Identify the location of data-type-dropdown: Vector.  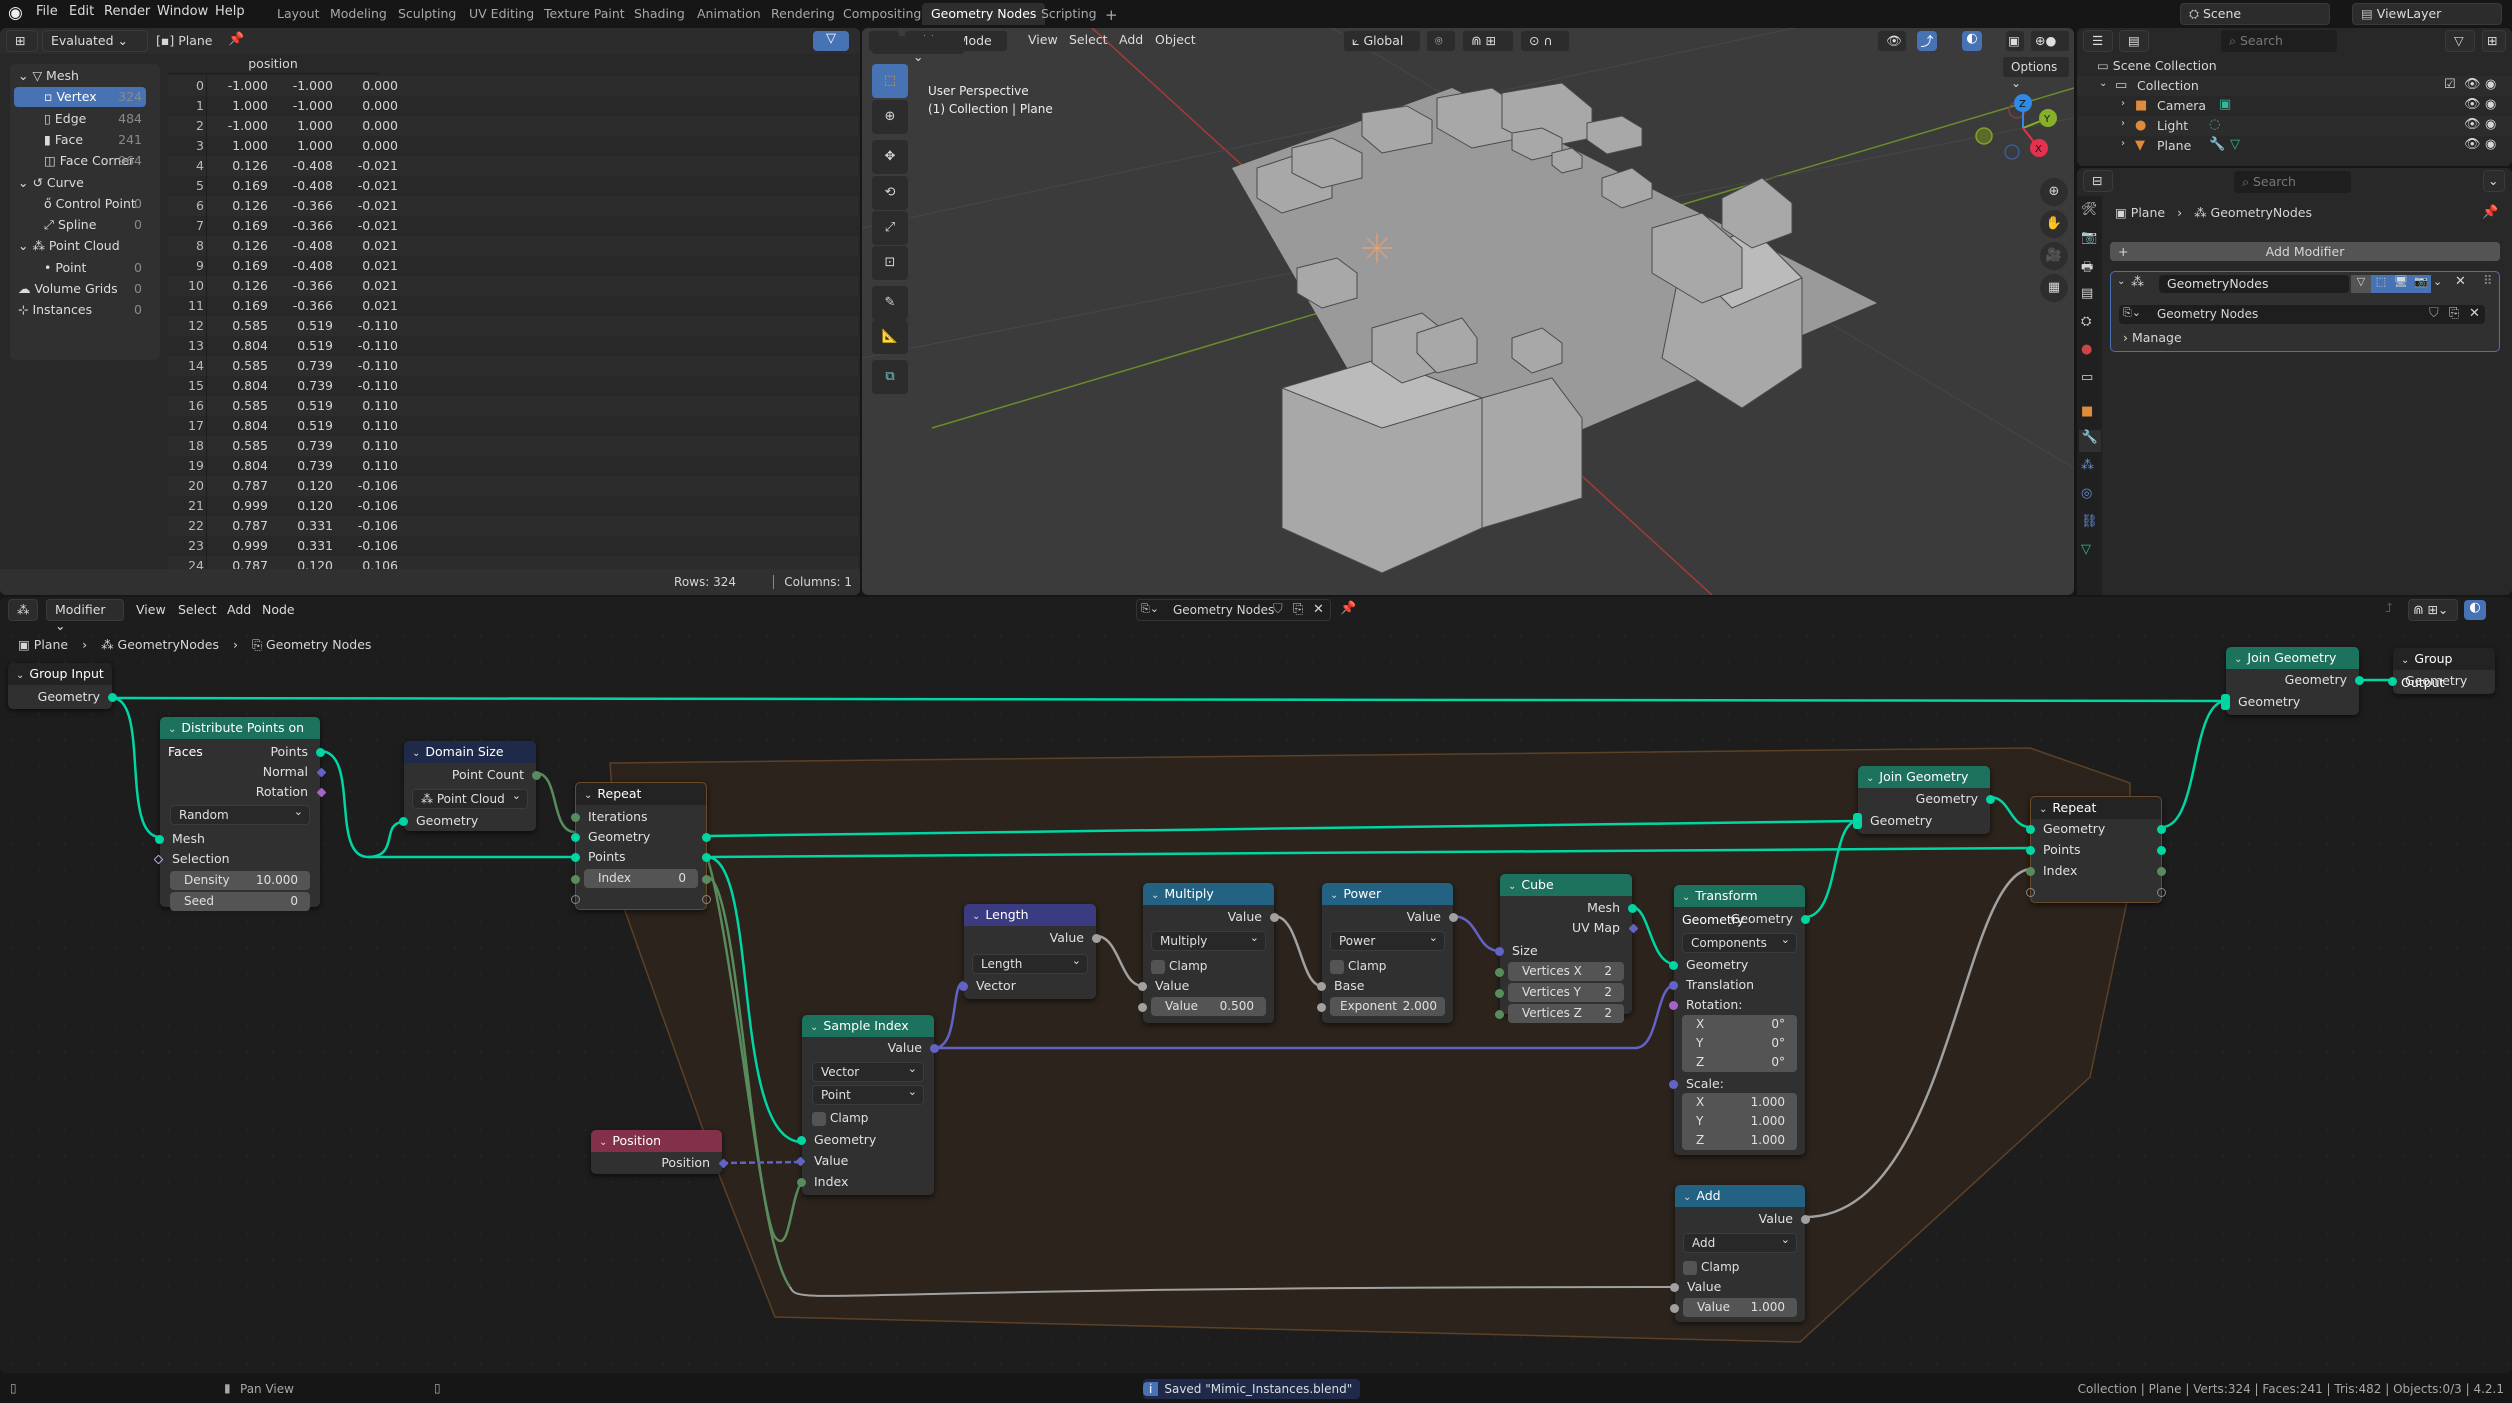
(868, 1071).